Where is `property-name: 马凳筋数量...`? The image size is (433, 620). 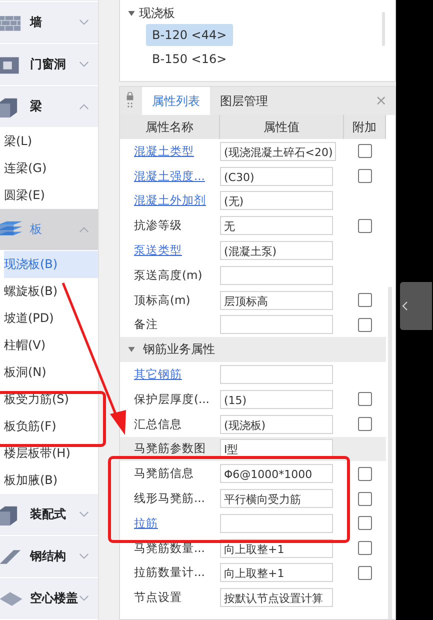 property-name: 马凳筋数量... is located at coordinates (169, 547).